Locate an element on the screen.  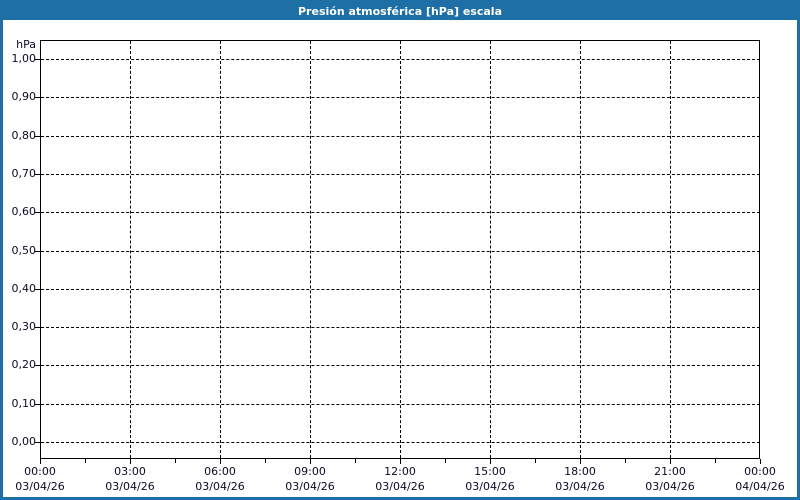
chart-title: Presión atmosférica [hPa] escala is located at coordinates (400, 11).